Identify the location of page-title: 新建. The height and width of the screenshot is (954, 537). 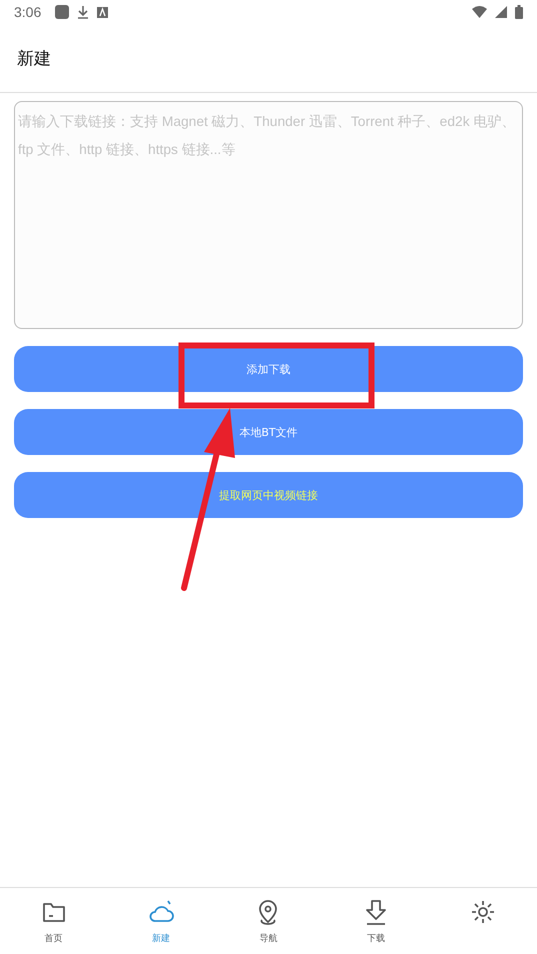
(34, 59).